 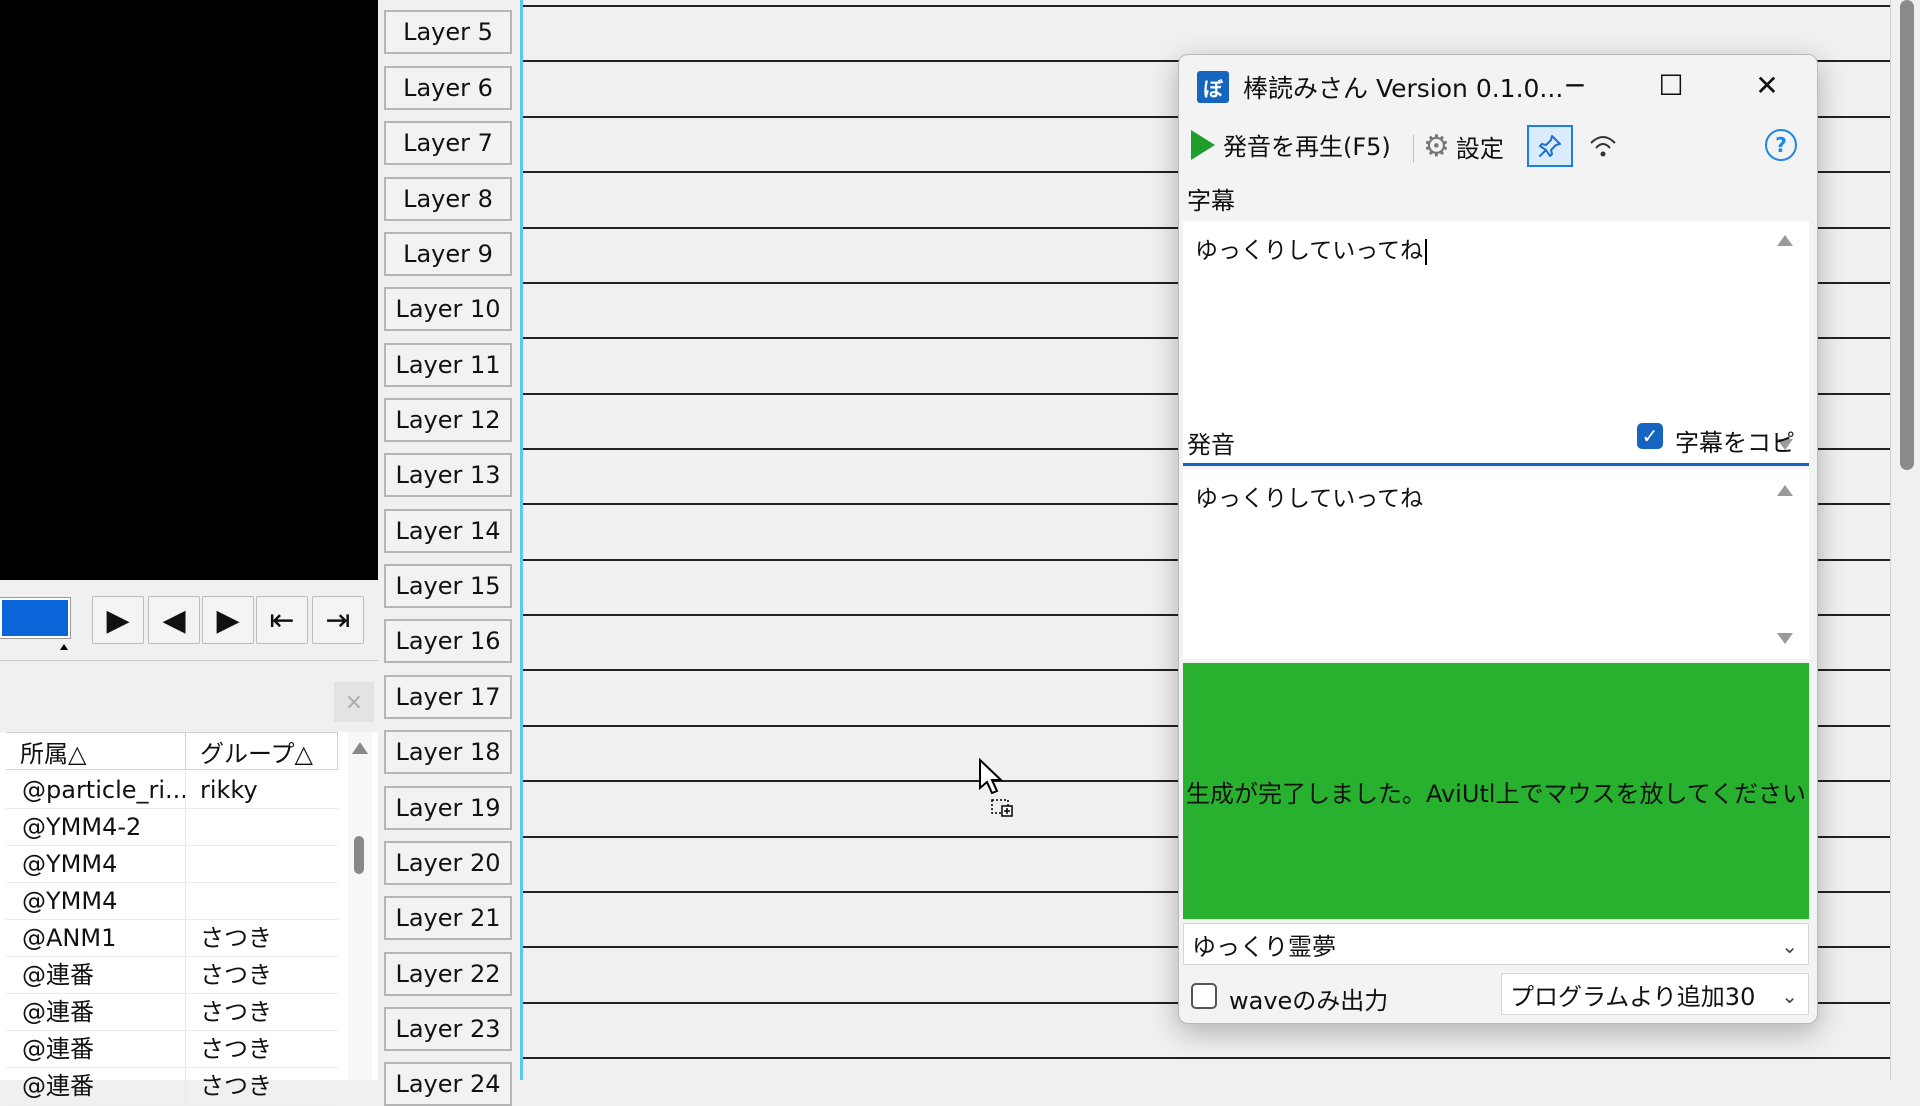 I want to click on gear-icon: ⚙, so click(x=1436, y=146).